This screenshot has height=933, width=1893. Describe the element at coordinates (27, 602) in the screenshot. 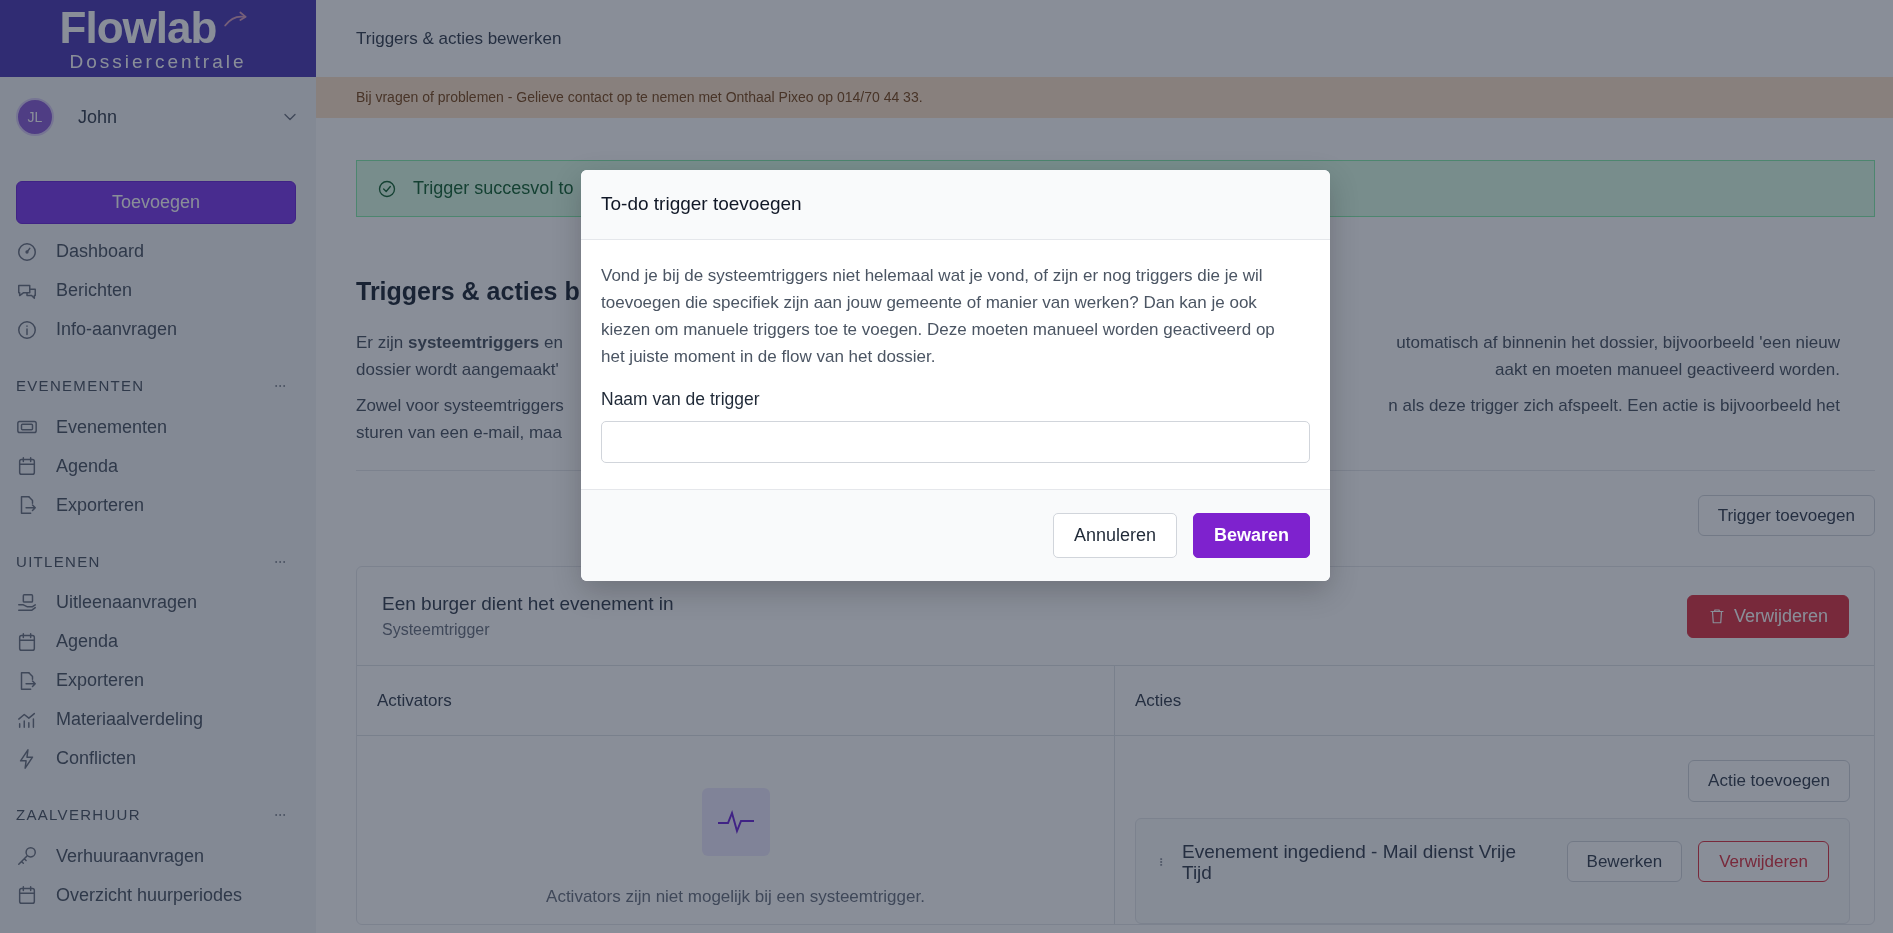

I see `hand-box-icon` at that location.